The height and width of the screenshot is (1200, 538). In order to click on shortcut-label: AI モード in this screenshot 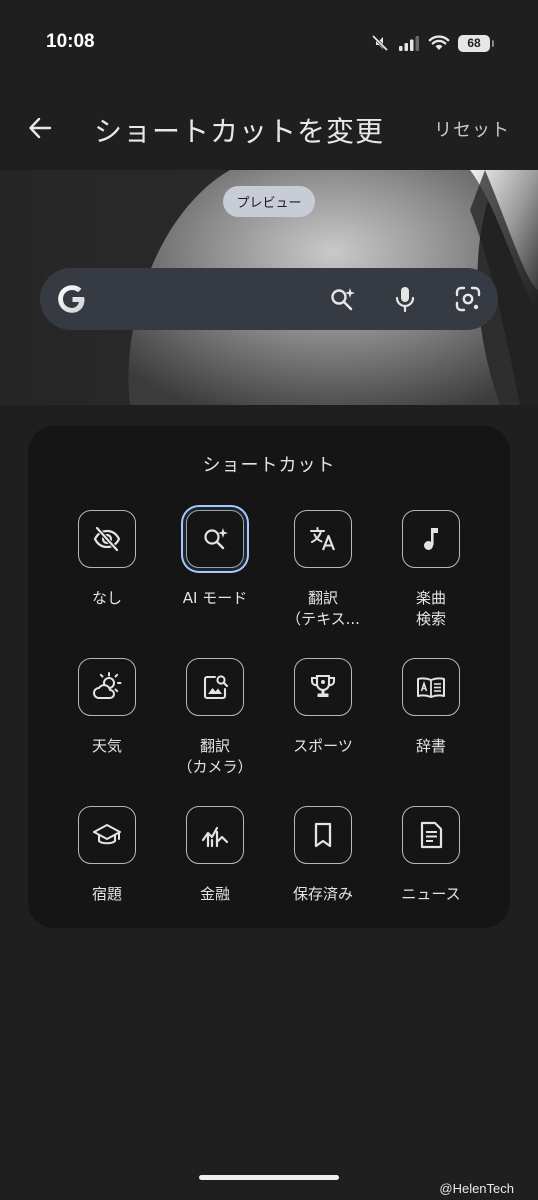, I will do `click(215, 598)`.